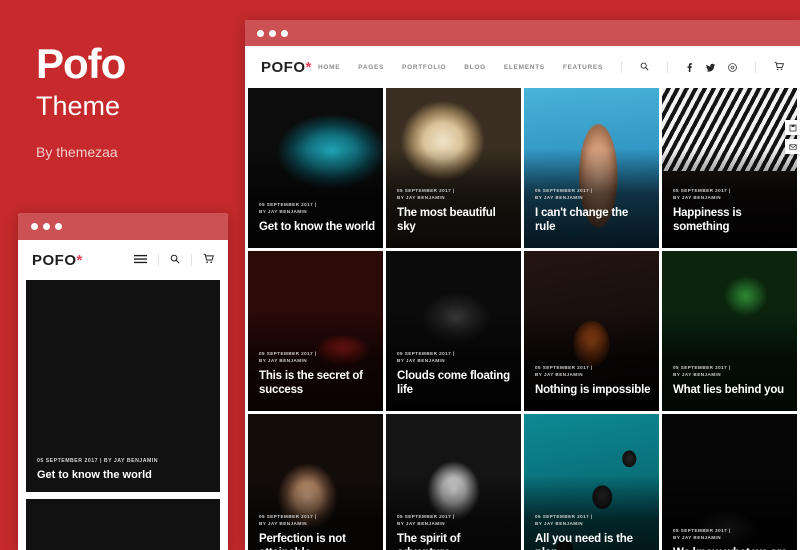 The image size is (800, 550). What do you see at coordinates (455, 383) in the screenshot?
I see `tile-title: Clouds come floating life` at bounding box center [455, 383].